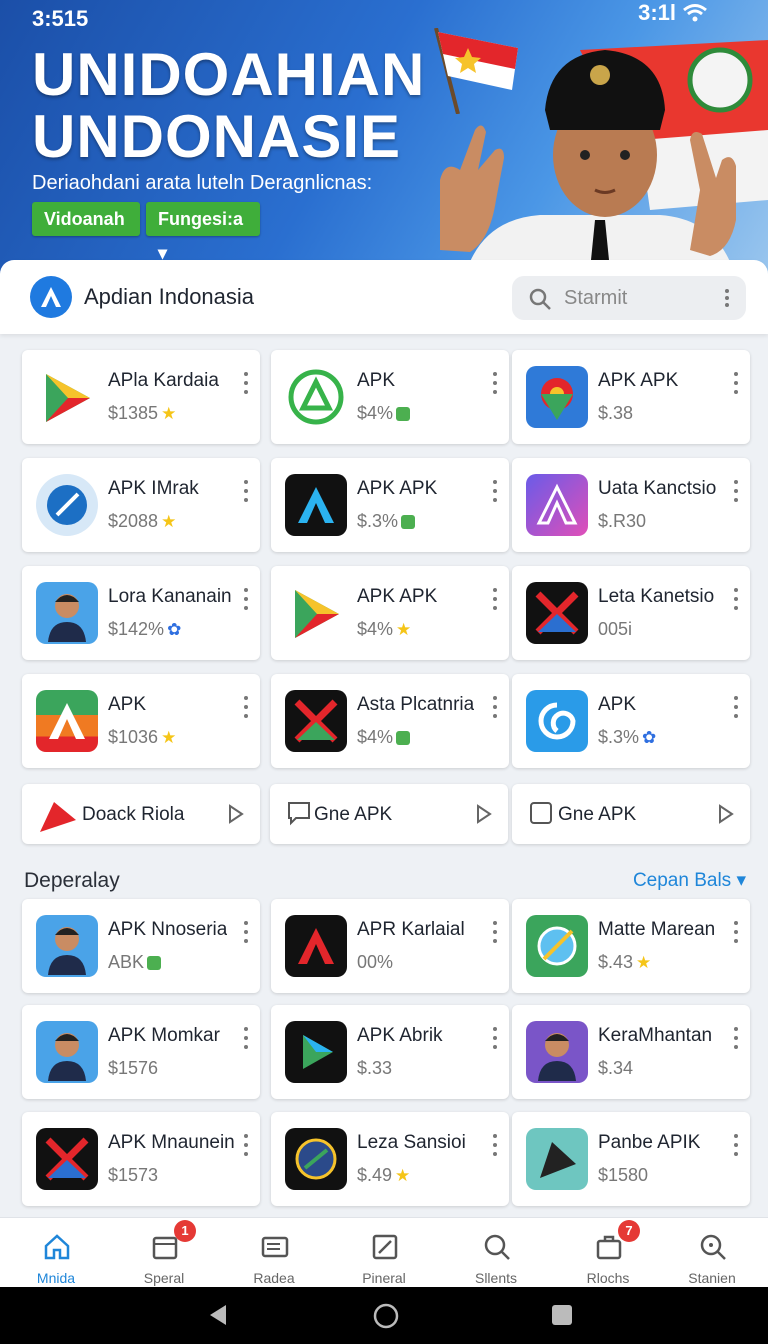 Image resolution: width=768 pixels, height=1344 pixels. I want to click on app-card: APK APK $.38, so click(631, 397).